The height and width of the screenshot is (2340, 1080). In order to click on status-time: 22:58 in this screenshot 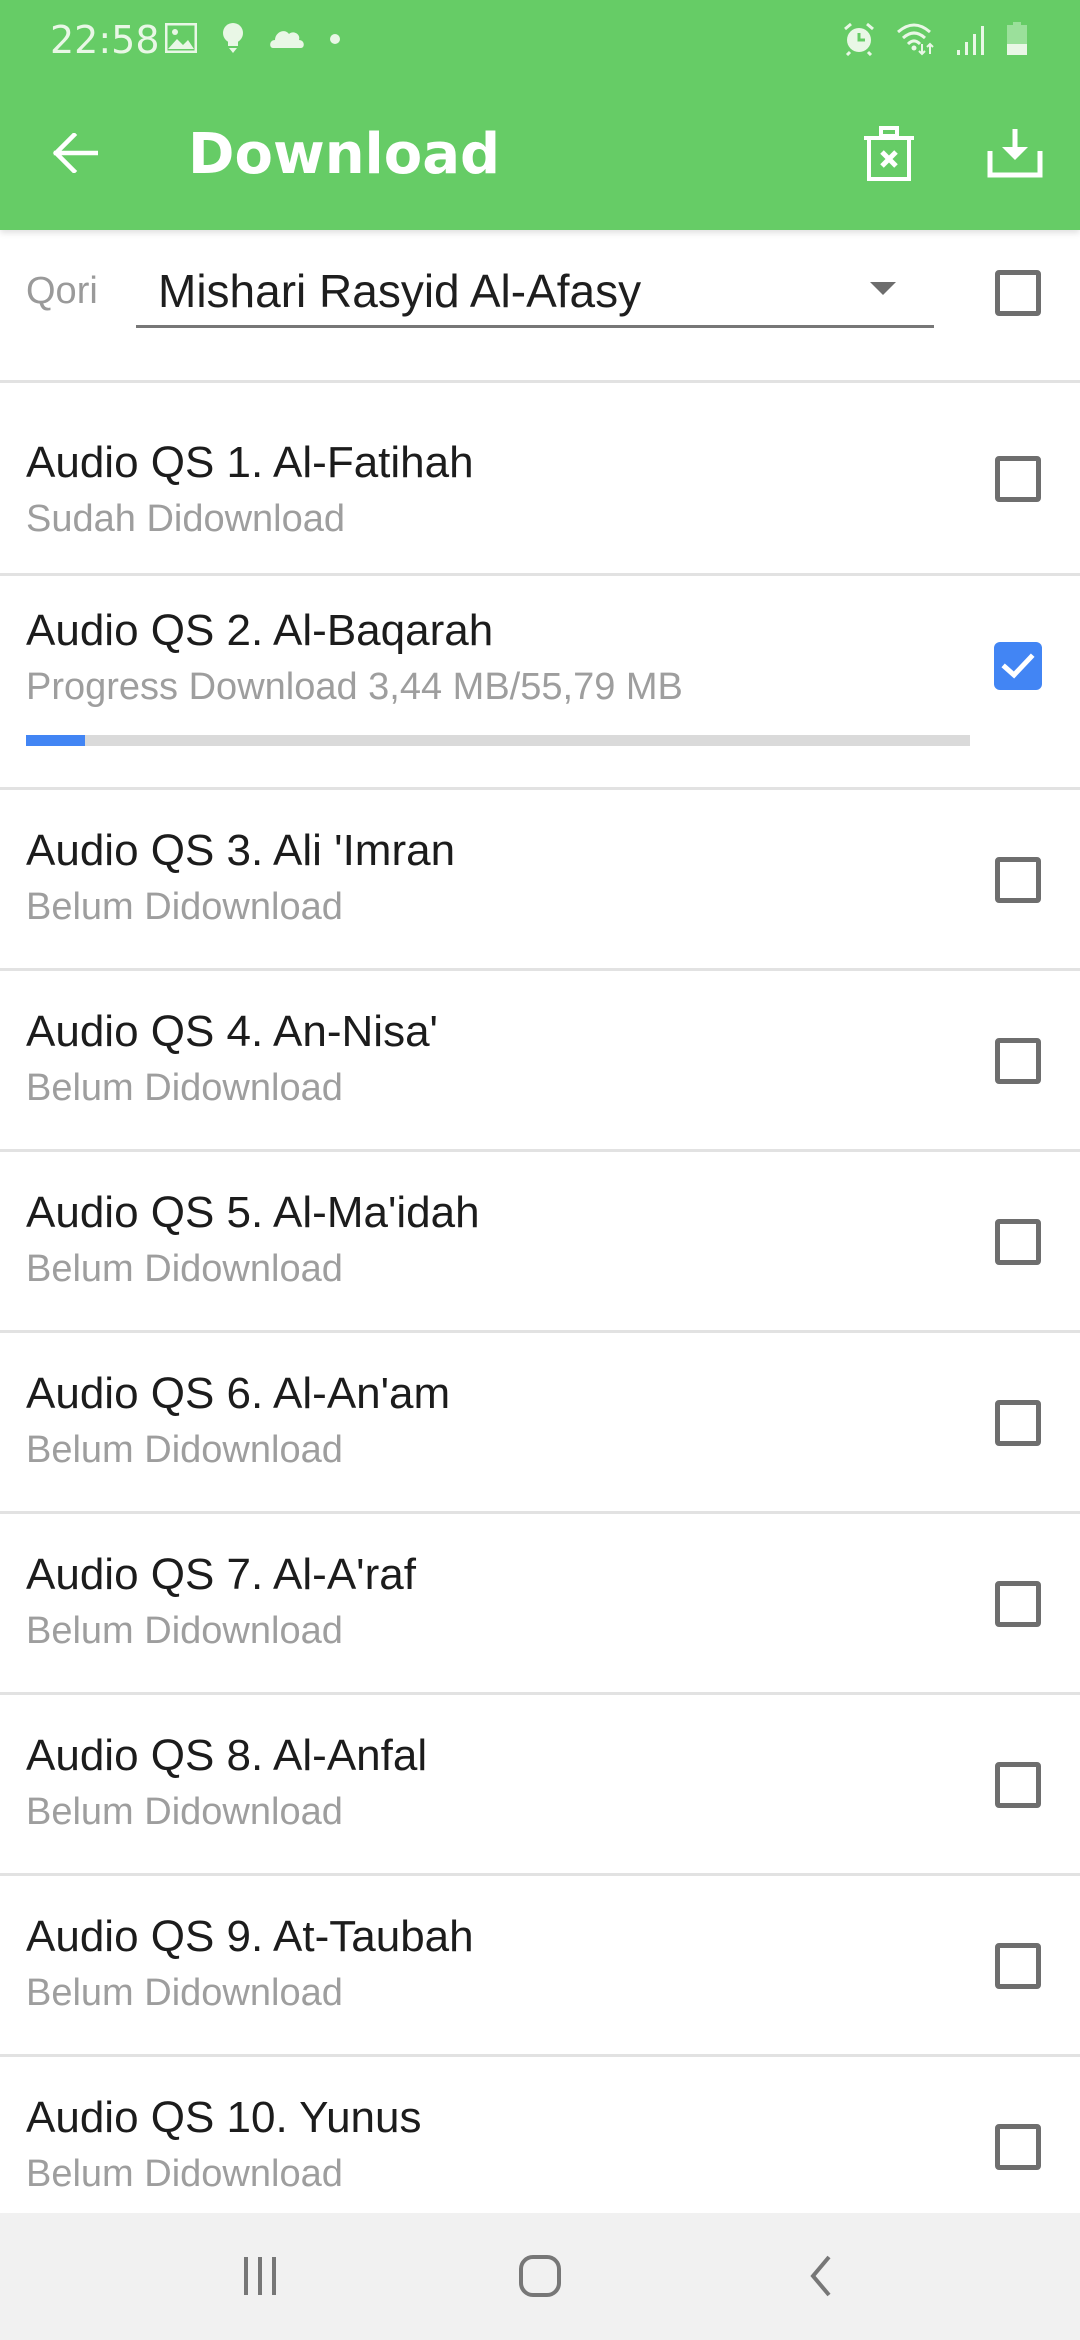, I will do `click(105, 40)`.